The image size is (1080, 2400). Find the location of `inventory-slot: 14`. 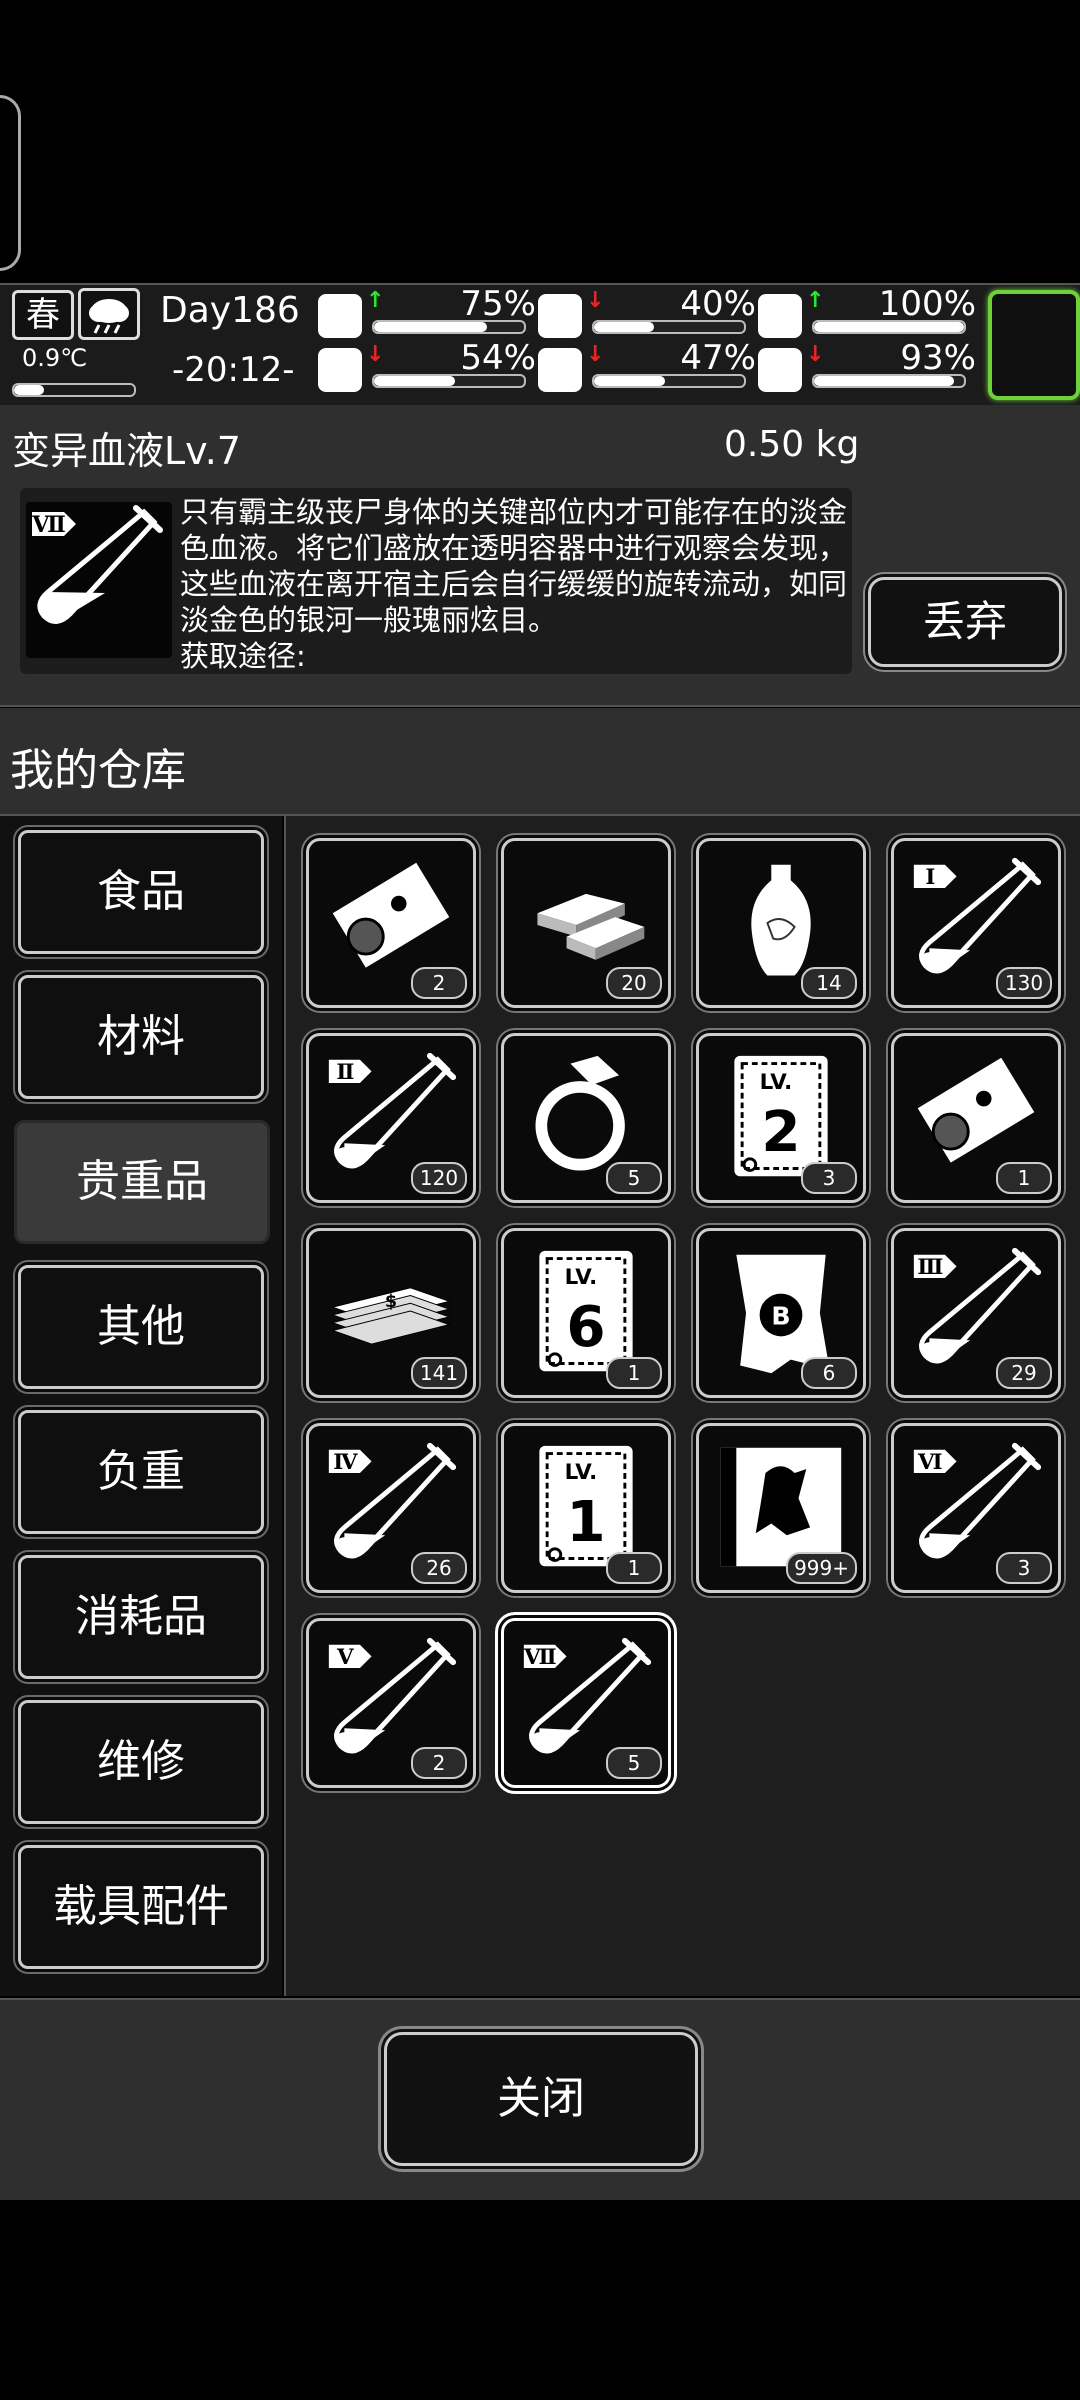

inventory-slot: 14 is located at coordinates (781, 923).